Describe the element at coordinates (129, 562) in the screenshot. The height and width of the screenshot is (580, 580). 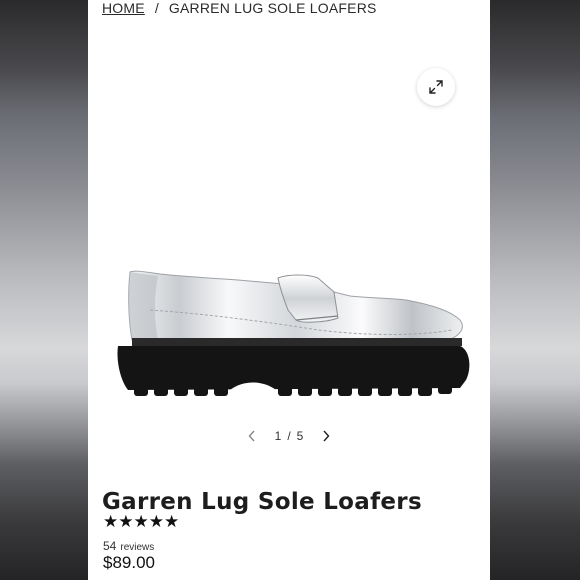
I see `product-price: $89.00` at that location.